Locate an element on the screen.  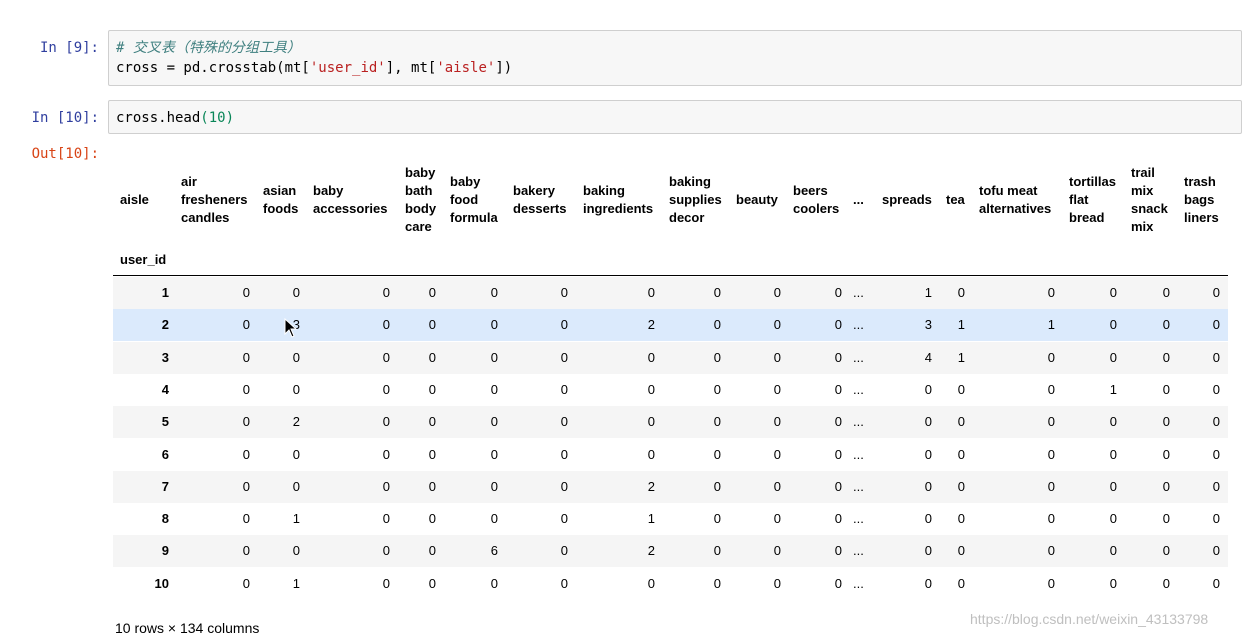
table-row: 7 0 0 0 0 0 0 2 0 0 0... 0 0 0 0 0 0 is located at coordinates (670, 486).